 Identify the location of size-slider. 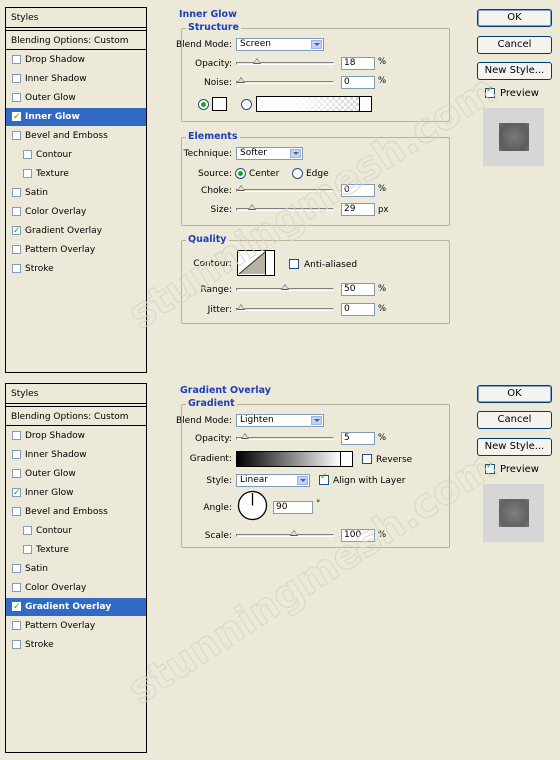
(285, 207).